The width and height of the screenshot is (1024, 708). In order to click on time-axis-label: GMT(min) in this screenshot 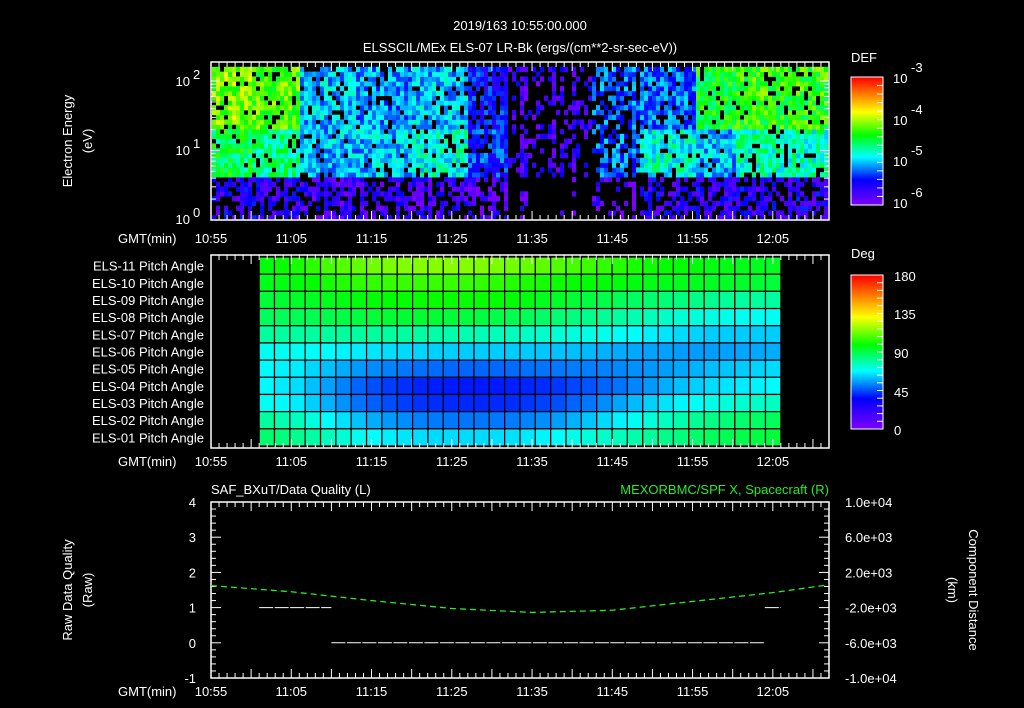, I will do `click(147, 238)`.